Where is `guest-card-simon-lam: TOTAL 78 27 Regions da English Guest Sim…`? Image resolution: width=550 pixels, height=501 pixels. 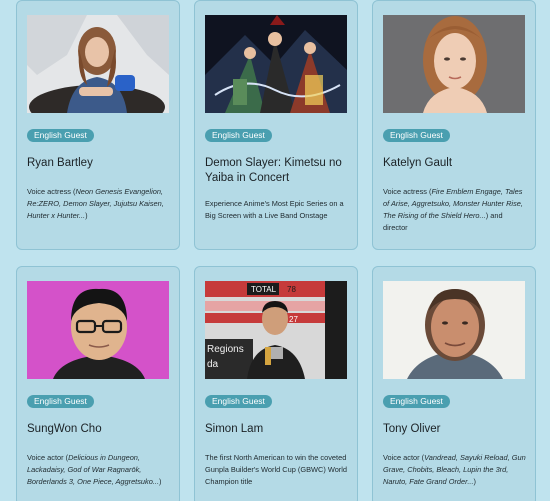
guest-card-simon-lam: TOTAL 78 27 Regions da English Guest Sim… is located at coordinates (276, 383).